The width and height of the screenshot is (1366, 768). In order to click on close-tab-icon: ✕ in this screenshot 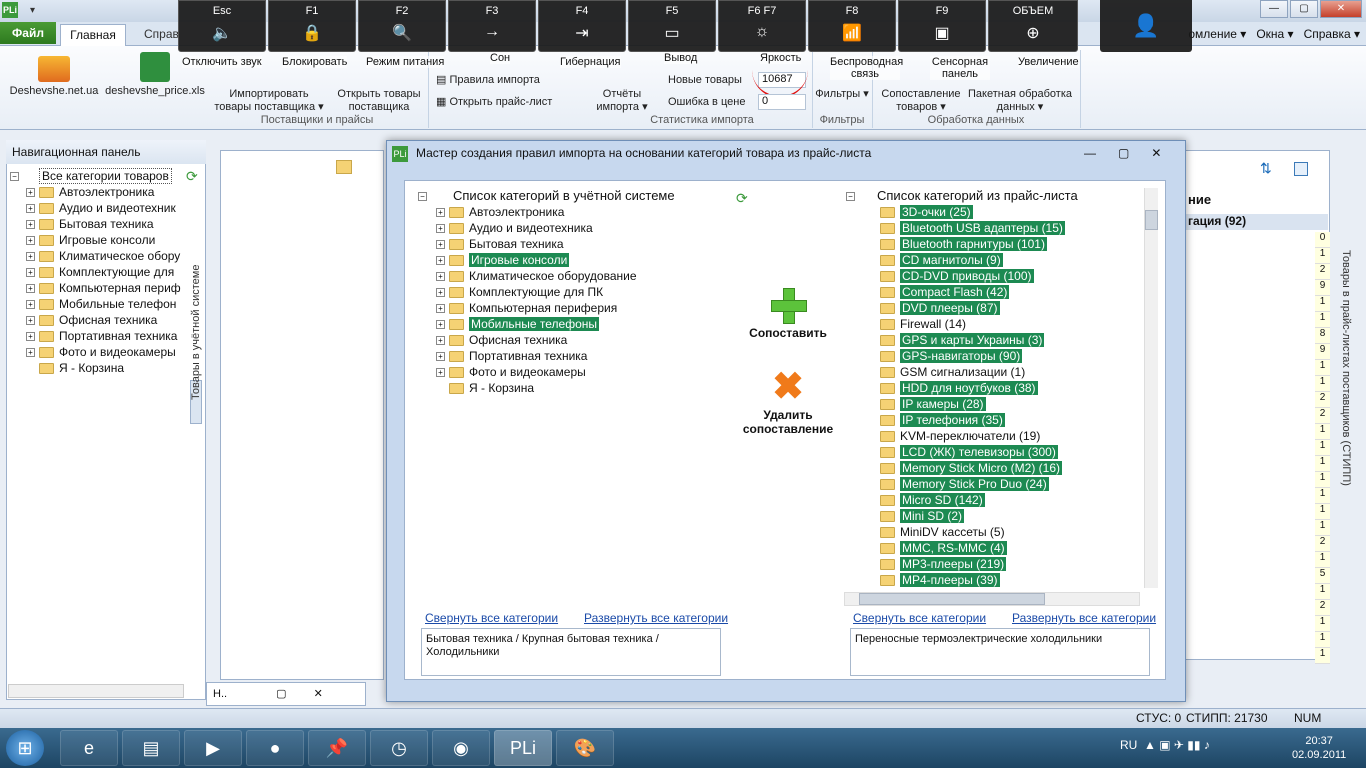, I will do `click(318, 694)`.